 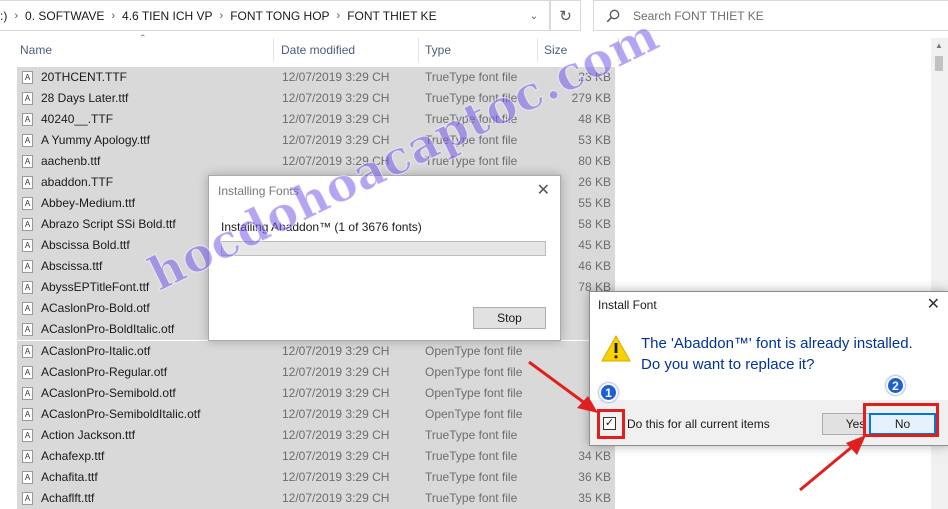 I want to click on annotation-arrows, so click(x=697, y=426).